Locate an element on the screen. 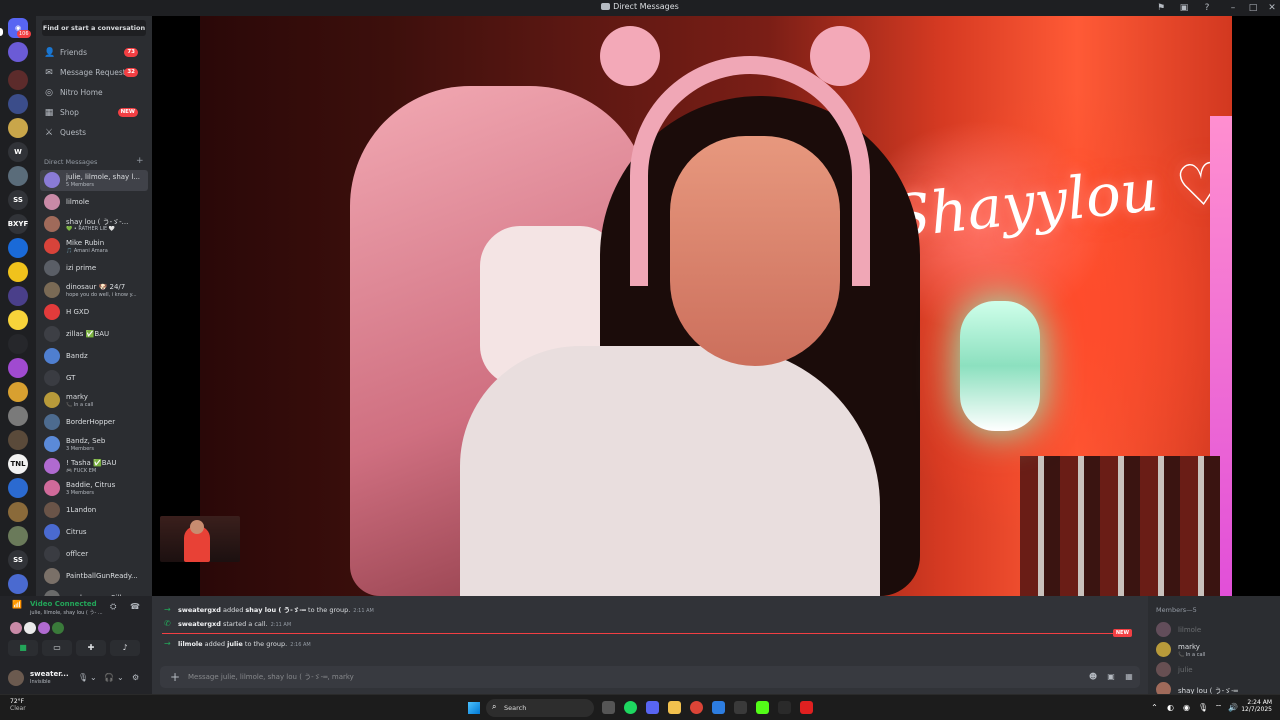 This screenshot has width=1280, height=720. nav-shop: ▦ Shop NEW is located at coordinates (94, 113).